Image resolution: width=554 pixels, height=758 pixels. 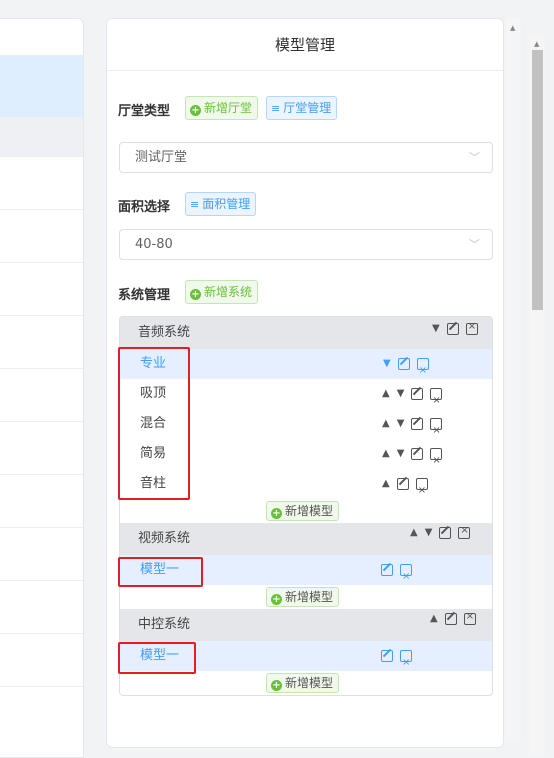 I want to click on area-label: 面积选择, so click(x=144, y=207).